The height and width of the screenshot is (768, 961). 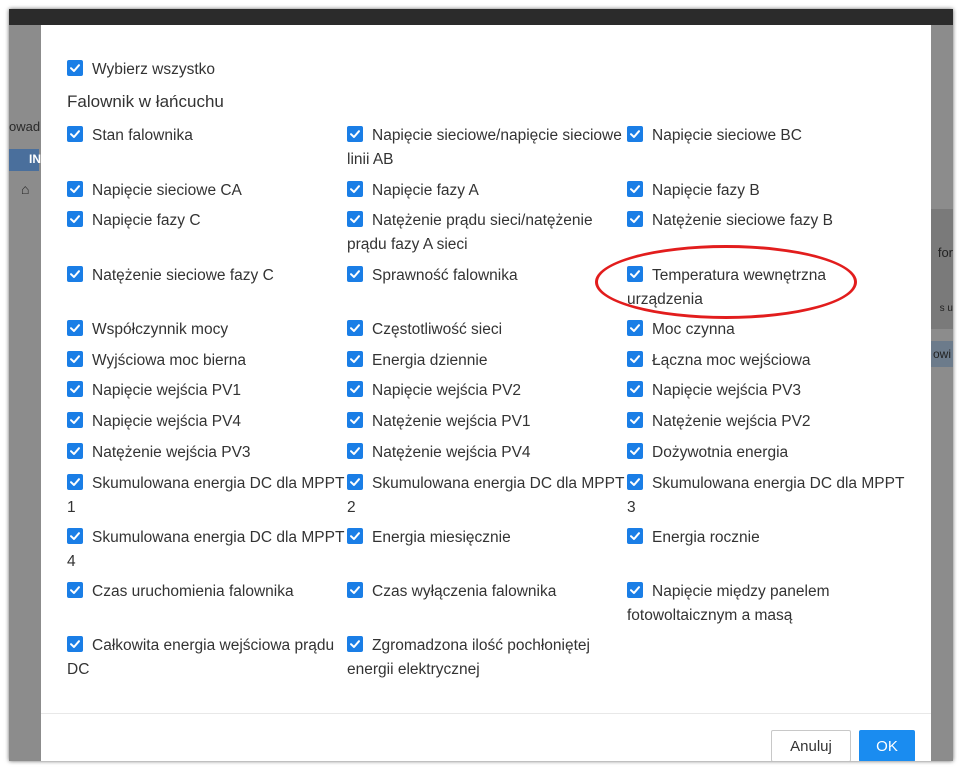 I want to click on checkbox-label: Moc czynna, so click(x=693, y=329).